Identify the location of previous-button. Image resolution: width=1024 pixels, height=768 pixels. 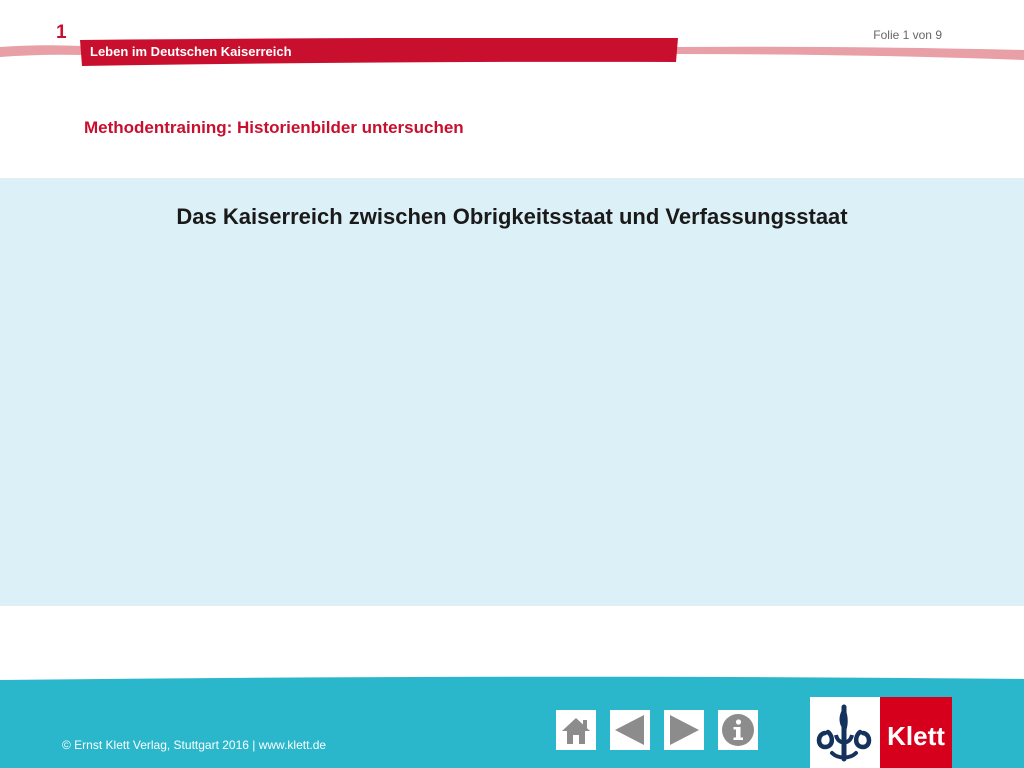
(630, 730).